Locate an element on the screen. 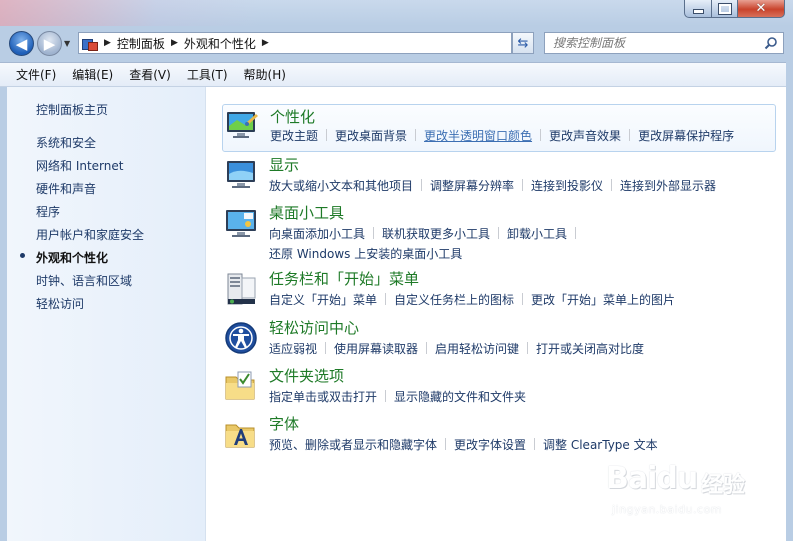  chevron-down-icon: ▼ is located at coordinates (67, 43).